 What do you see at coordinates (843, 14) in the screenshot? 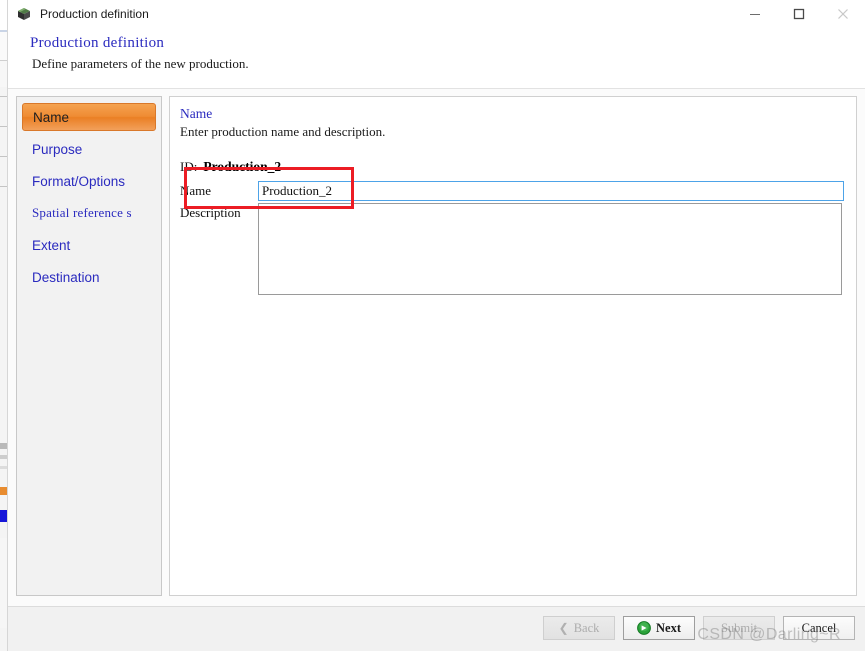
I see `close-icon` at bounding box center [843, 14].